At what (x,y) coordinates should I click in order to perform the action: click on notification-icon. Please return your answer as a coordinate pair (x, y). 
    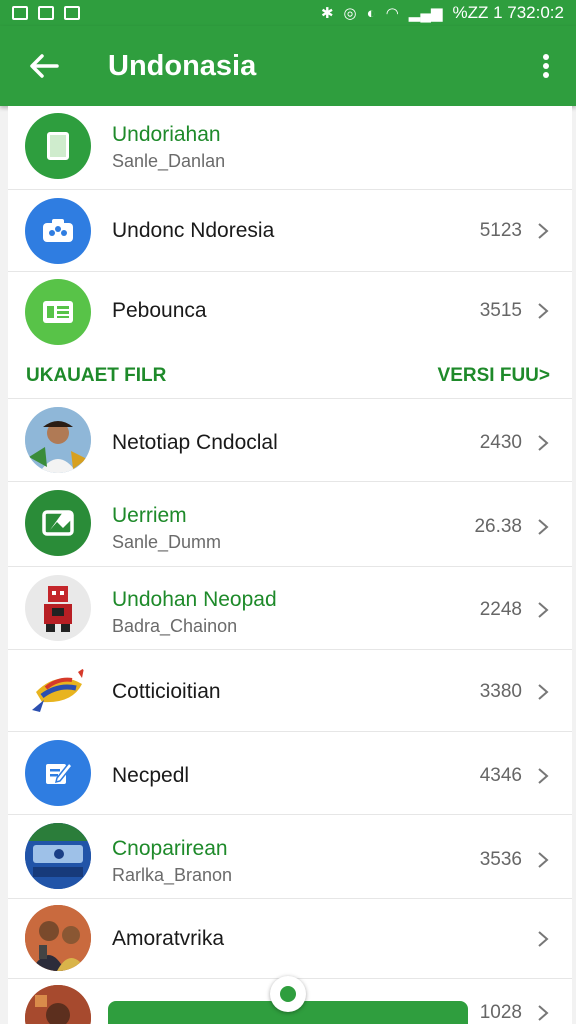
    Looking at the image, I should click on (20, 13).